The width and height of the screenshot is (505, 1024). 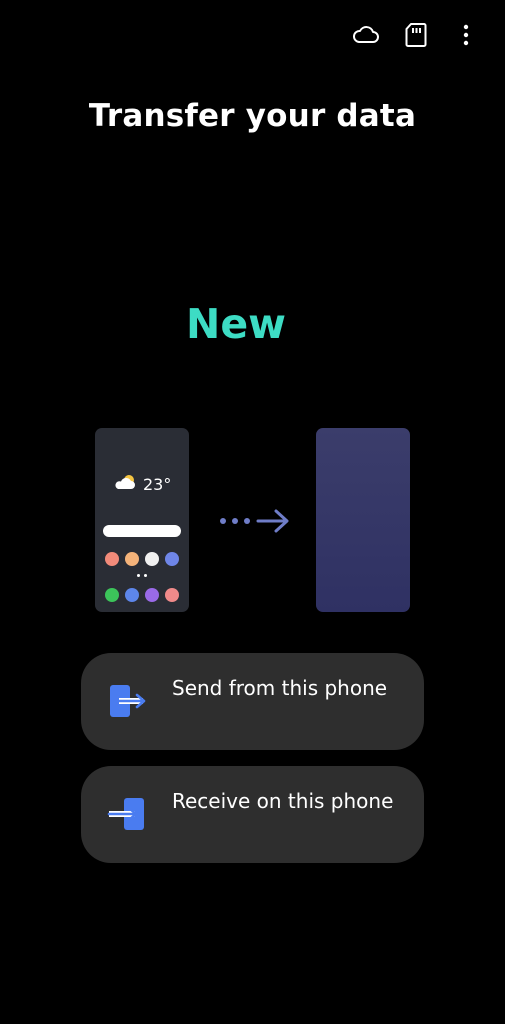 I want to click on widget-bar, so click(x=142, y=531).